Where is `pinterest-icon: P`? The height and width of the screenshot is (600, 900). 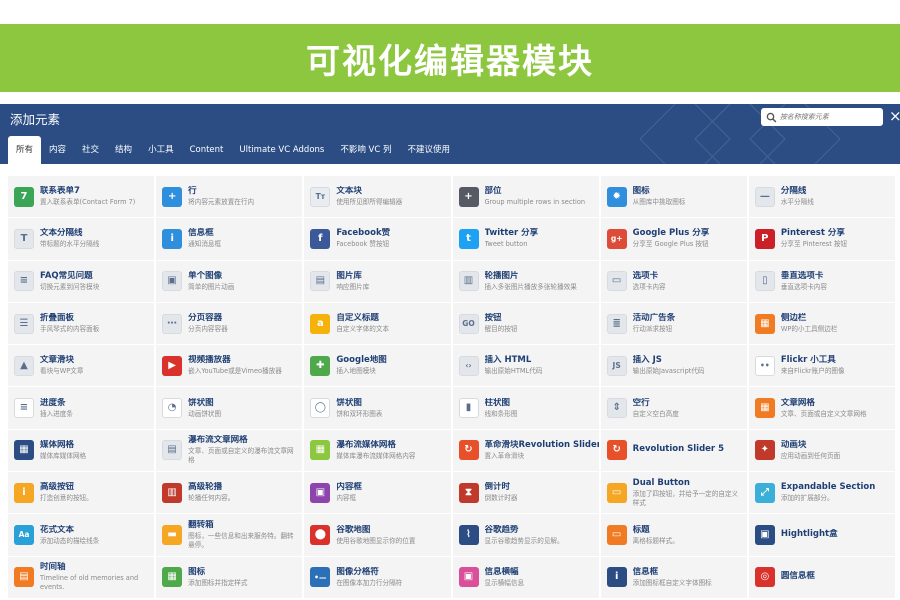 pinterest-icon: P is located at coordinates (764, 238).